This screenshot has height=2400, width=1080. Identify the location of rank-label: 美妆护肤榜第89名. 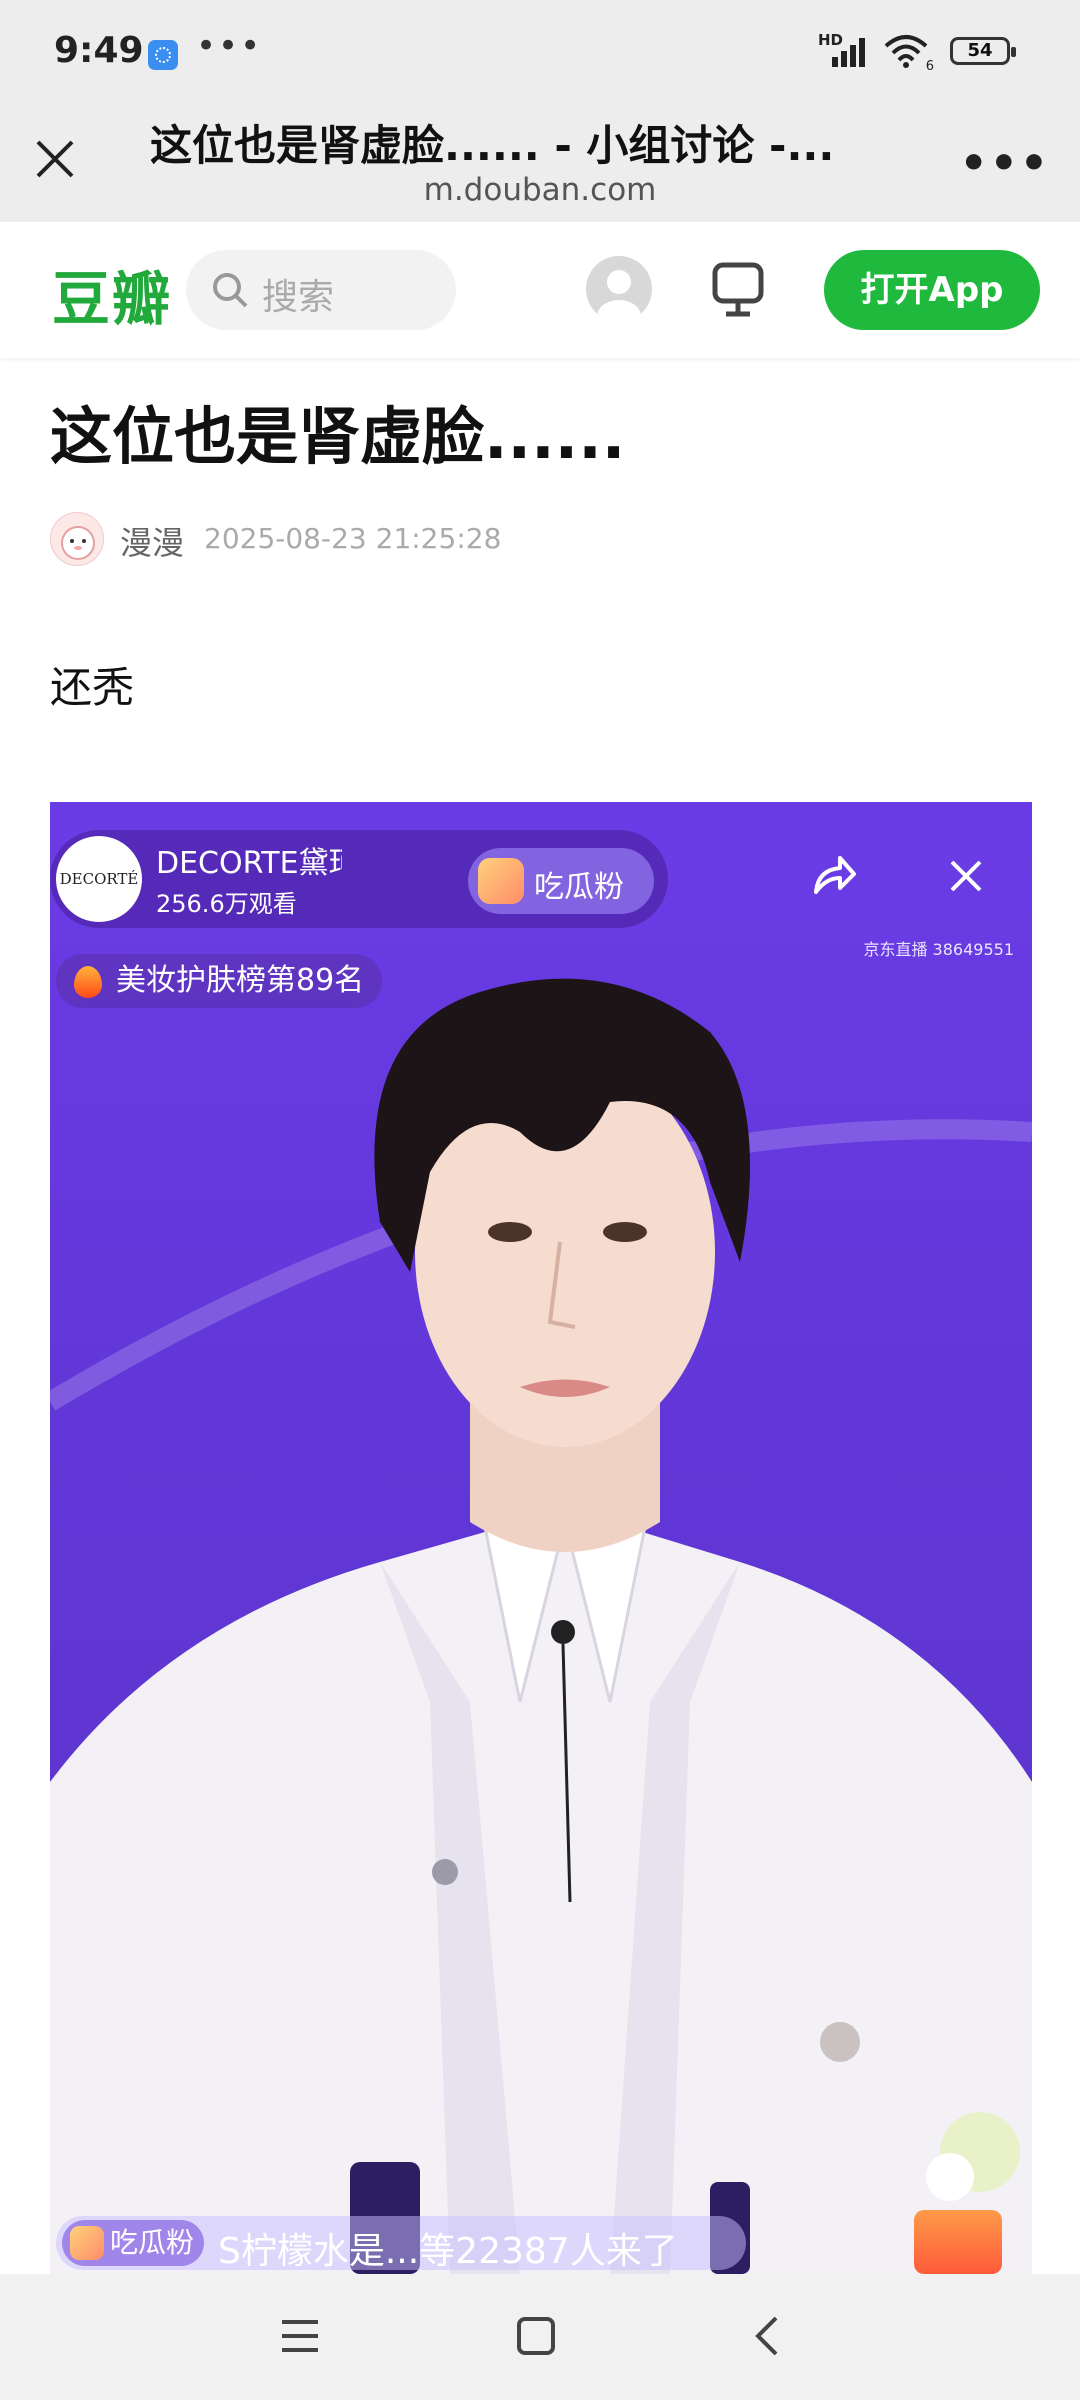
(240, 980).